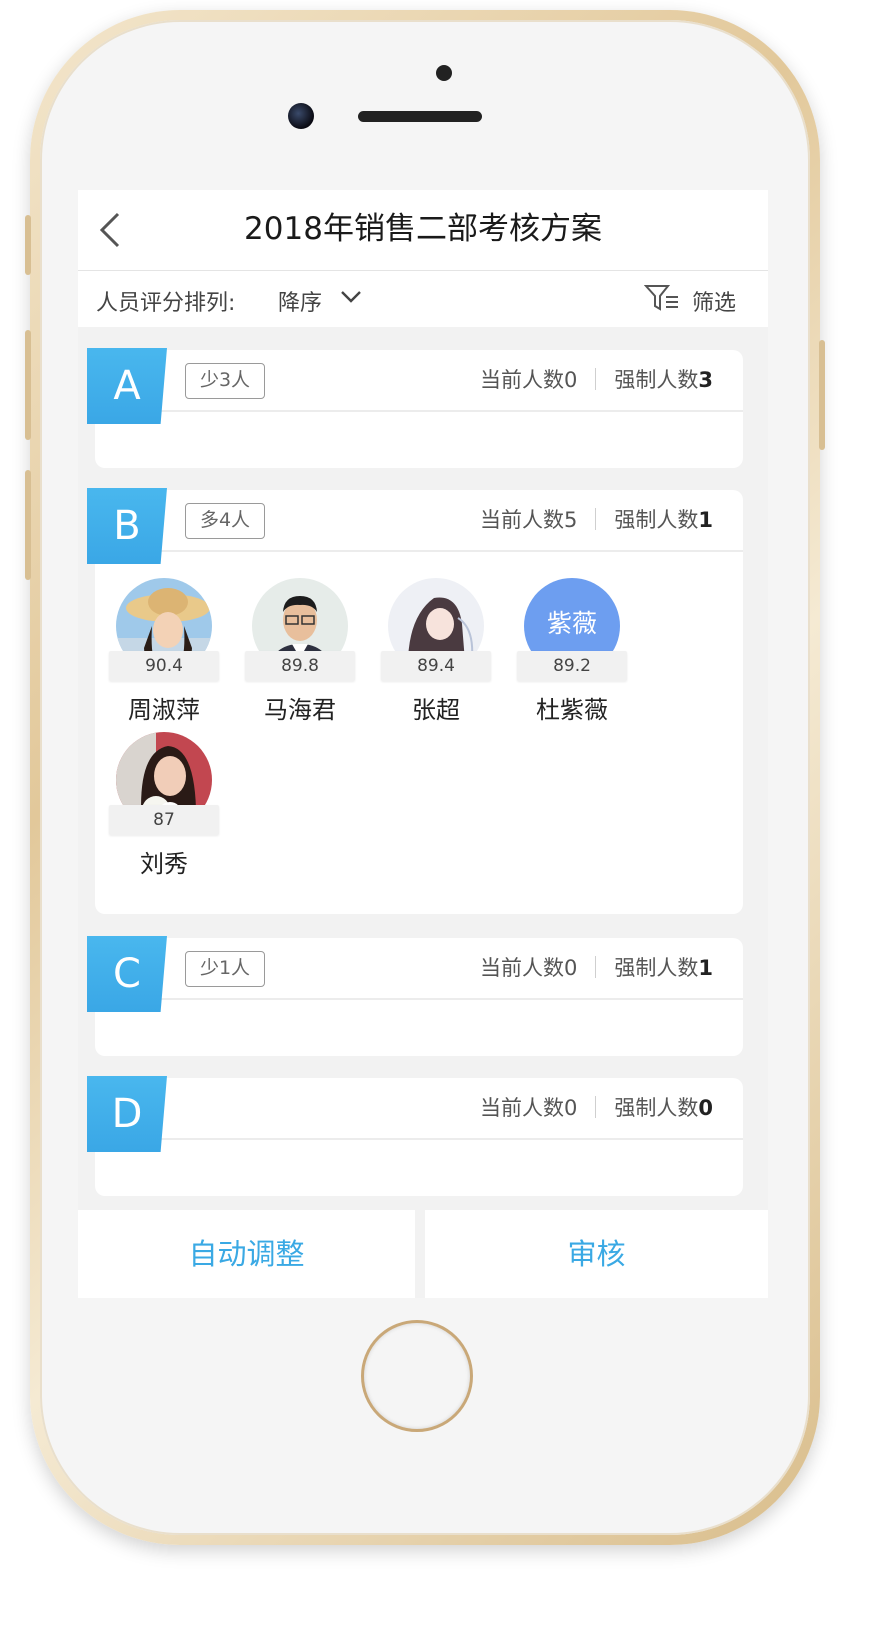 The width and height of the screenshot is (889, 1648). Describe the element at coordinates (28, 525) in the screenshot. I see `volume-down-button` at that location.